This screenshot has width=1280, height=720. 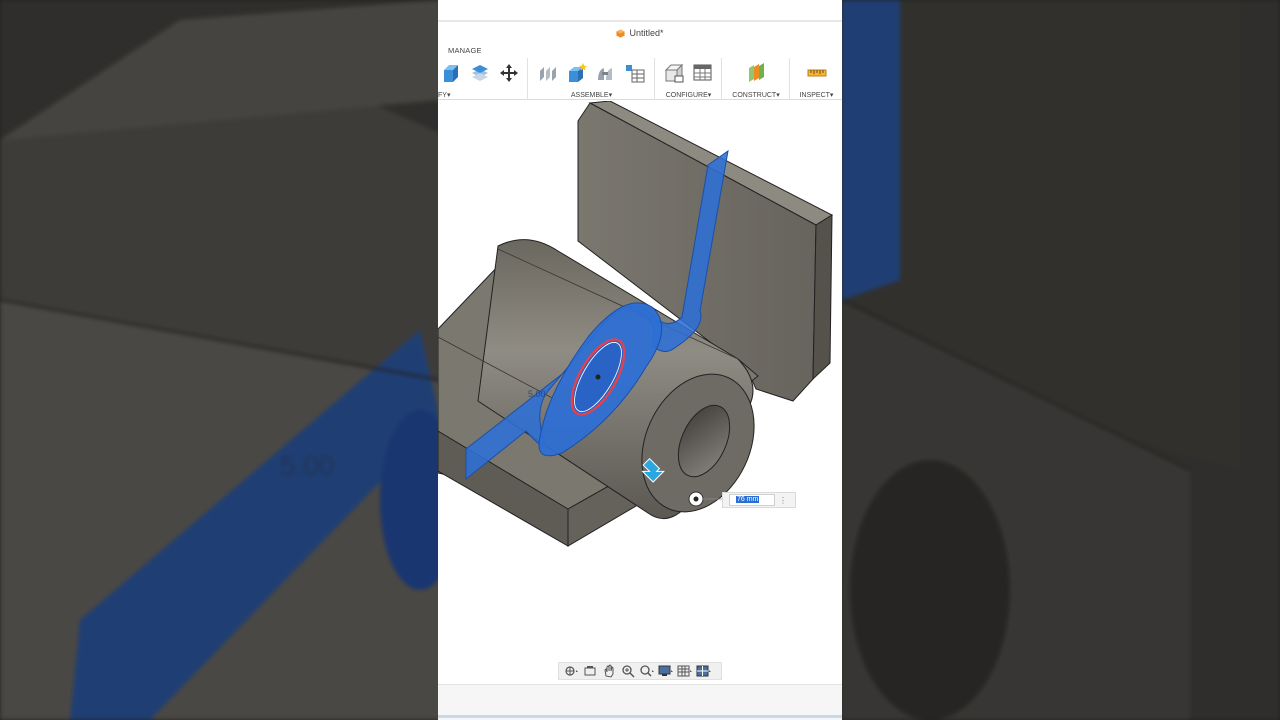 What do you see at coordinates (748, 499) in the screenshot?
I see `distance-input-value: 76 mm` at bounding box center [748, 499].